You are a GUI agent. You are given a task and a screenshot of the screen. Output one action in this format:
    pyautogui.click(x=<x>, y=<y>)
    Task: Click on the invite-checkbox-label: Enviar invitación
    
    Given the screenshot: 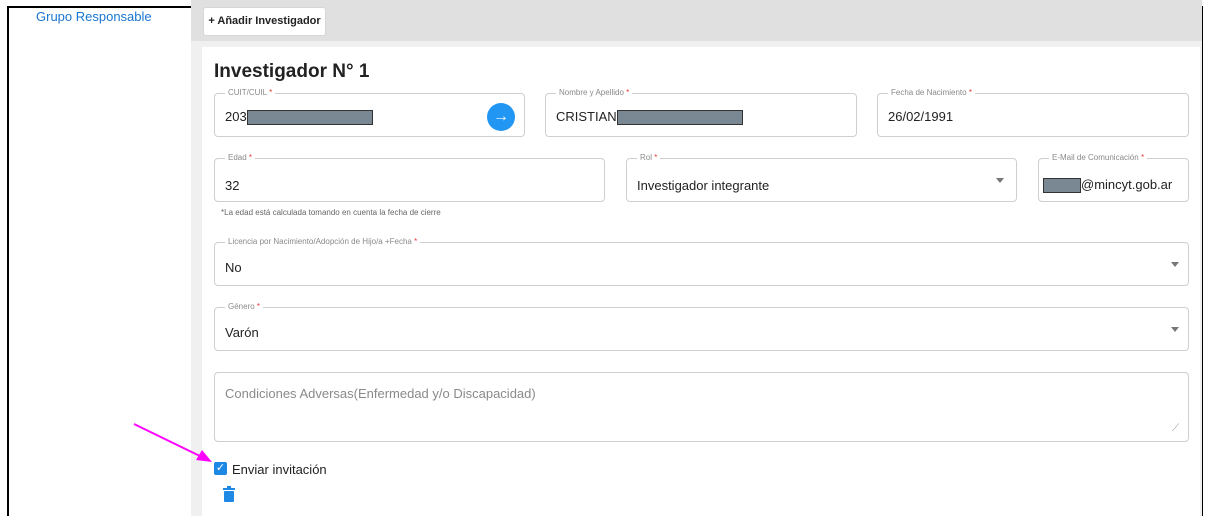 What is the action you would take?
    pyautogui.click(x=279, y=469)
    